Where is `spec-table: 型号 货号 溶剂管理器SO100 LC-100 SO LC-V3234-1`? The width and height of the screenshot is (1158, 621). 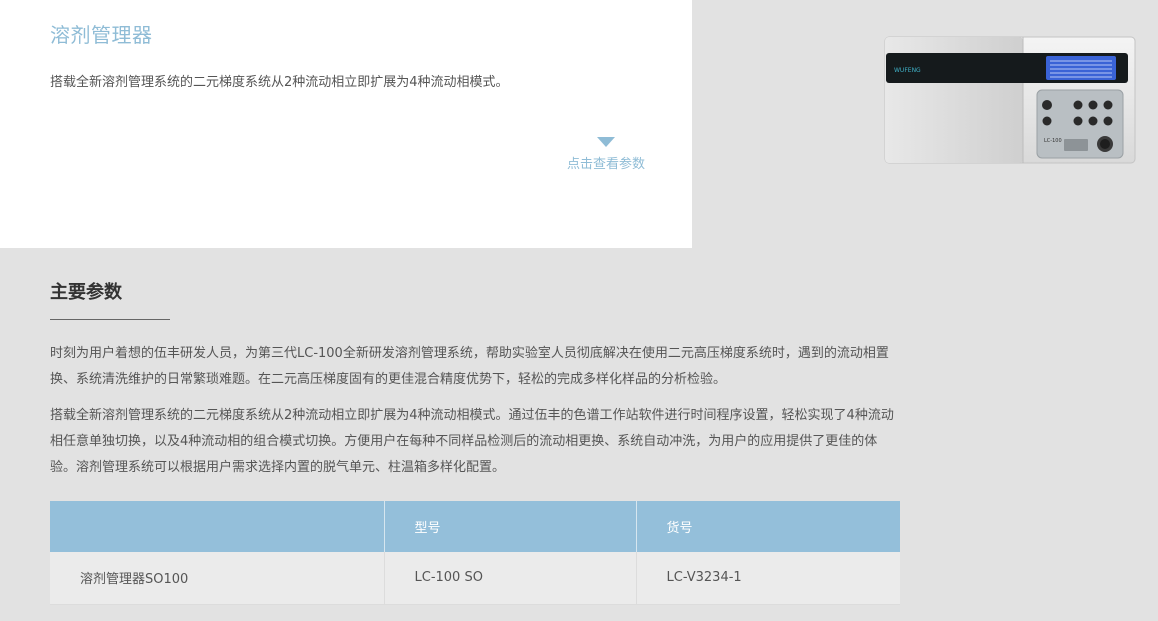 spec-table: 型号 货号 溶剂管理器SO100 LC-100 SO LC-V3234-1 is located at coordinates (475, 553).